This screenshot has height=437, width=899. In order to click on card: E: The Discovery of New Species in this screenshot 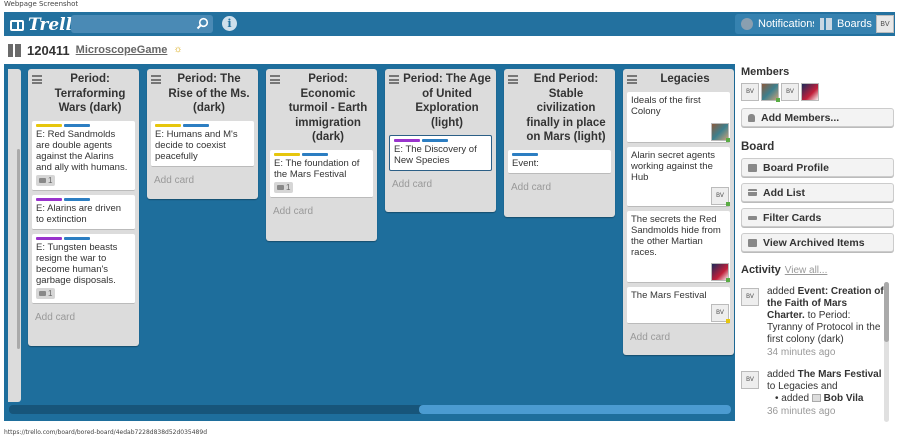, I will do `click(440, 153)`.